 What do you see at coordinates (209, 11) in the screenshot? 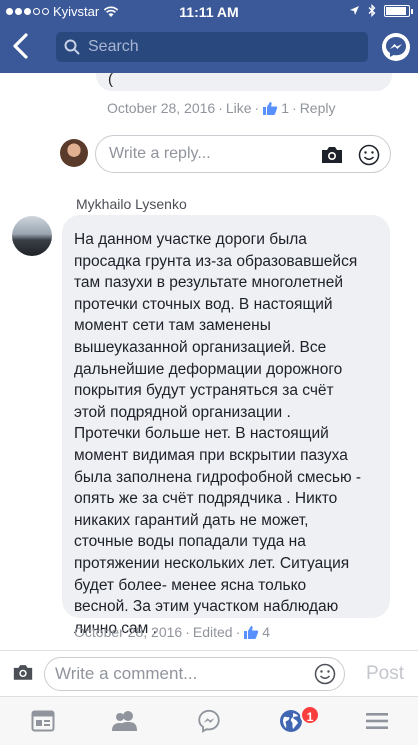
I see `status-bar: Kyivstar 11:11 AM` at bounding box center [209, 11].